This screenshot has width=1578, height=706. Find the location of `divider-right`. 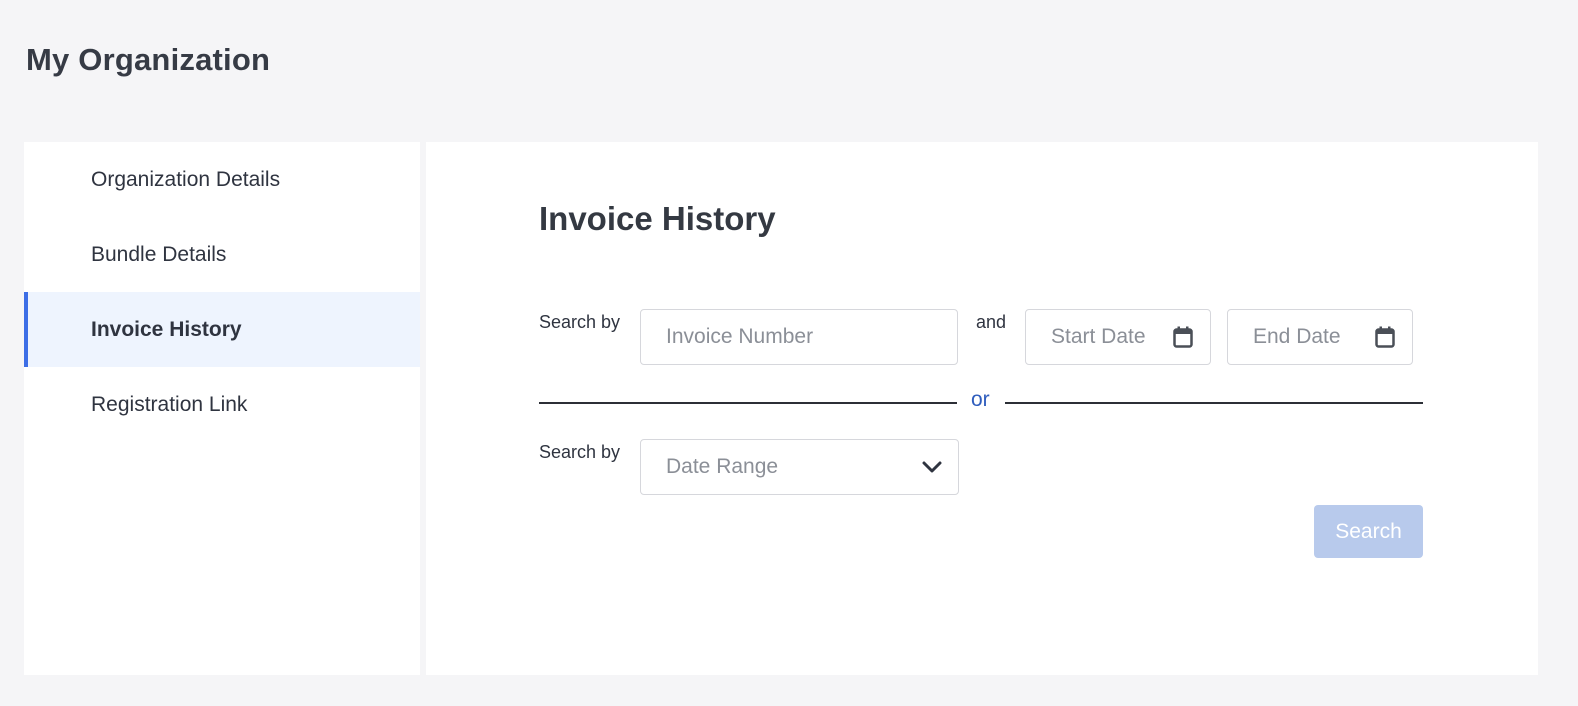

divider-right is located at coordinates (1214, 403).